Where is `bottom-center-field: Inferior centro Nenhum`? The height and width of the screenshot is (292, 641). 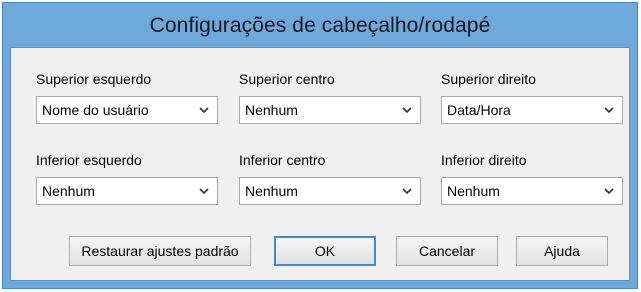
bottom-center-field: Inferior centro Nenhum is located at coordinates (330, 178).